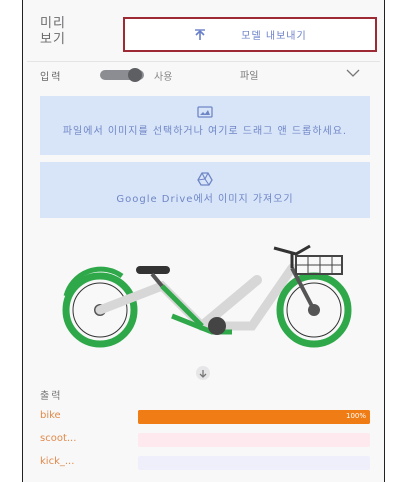 This screenshot has width=398, height=482. I want to click on result-label: bike, so click(50, 415).